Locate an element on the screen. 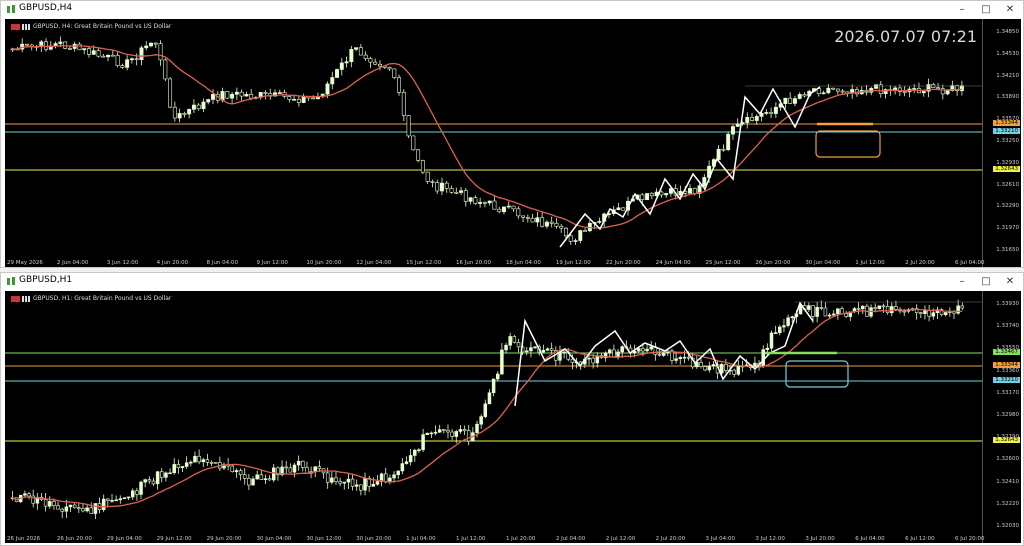  time-tick-label: 1 Jul 04:00 is located at coordinates (421, 539).